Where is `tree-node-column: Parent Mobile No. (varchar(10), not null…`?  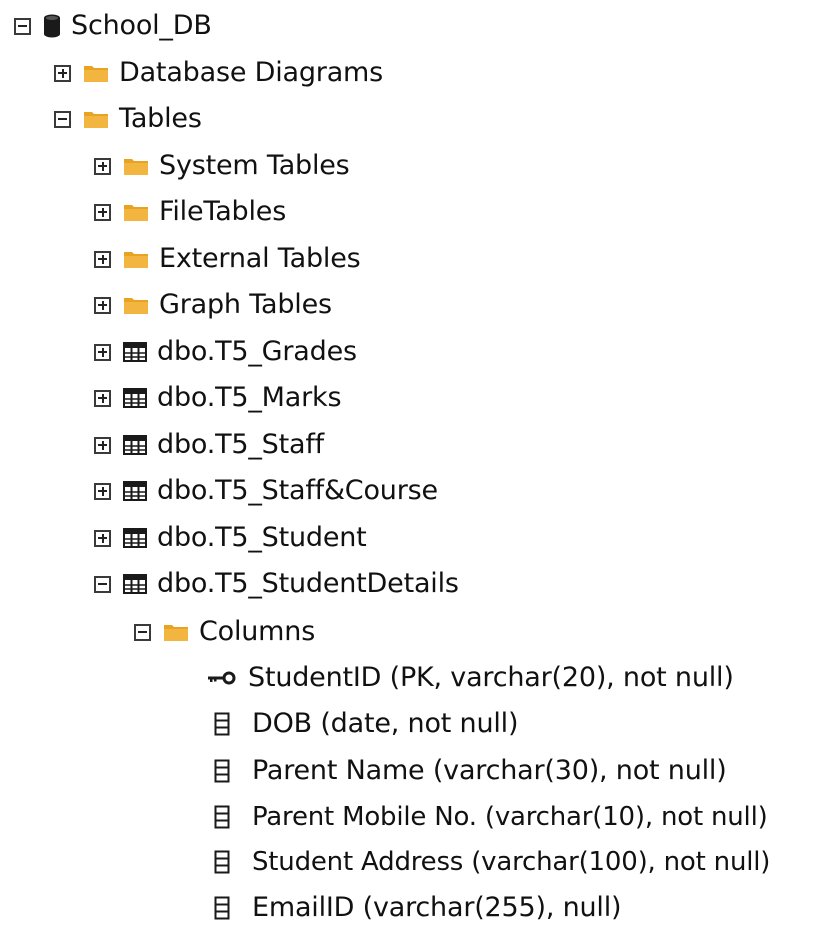
tree-node-column: Parent Mobile No. (varchar(10), not null… is located at coordinates (491, 817).